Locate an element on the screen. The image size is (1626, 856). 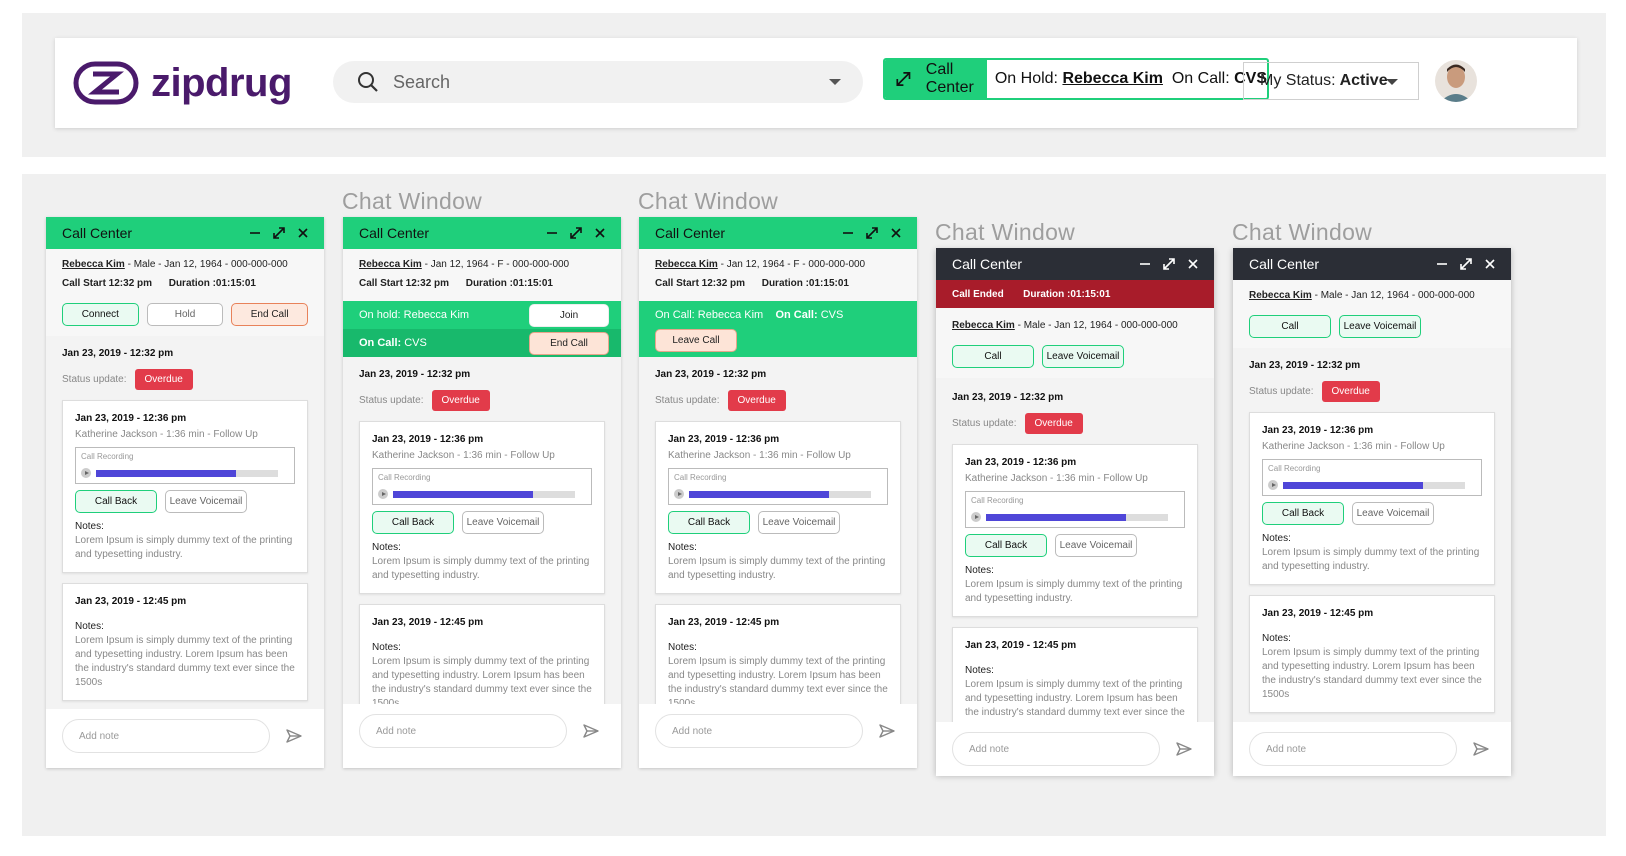
my-status-dropdown: My Status: Active is located at coordinates (1331, 81).